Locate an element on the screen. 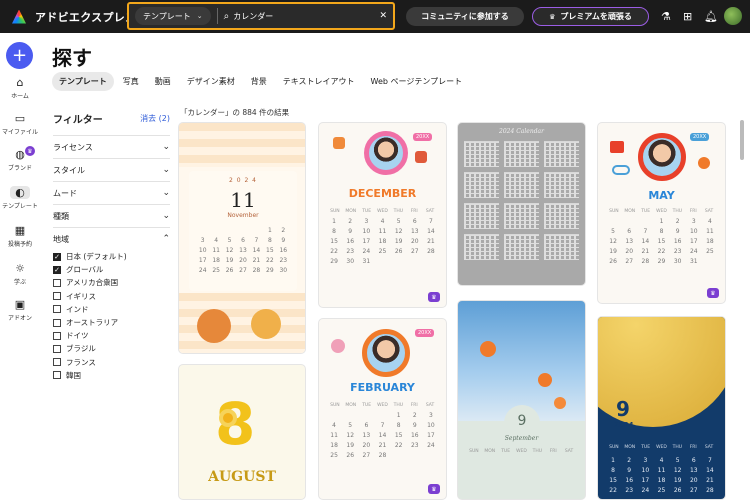 This screenshot has width=750, height=500. tab-videos: 動画 is located at coordinates (163, 81).